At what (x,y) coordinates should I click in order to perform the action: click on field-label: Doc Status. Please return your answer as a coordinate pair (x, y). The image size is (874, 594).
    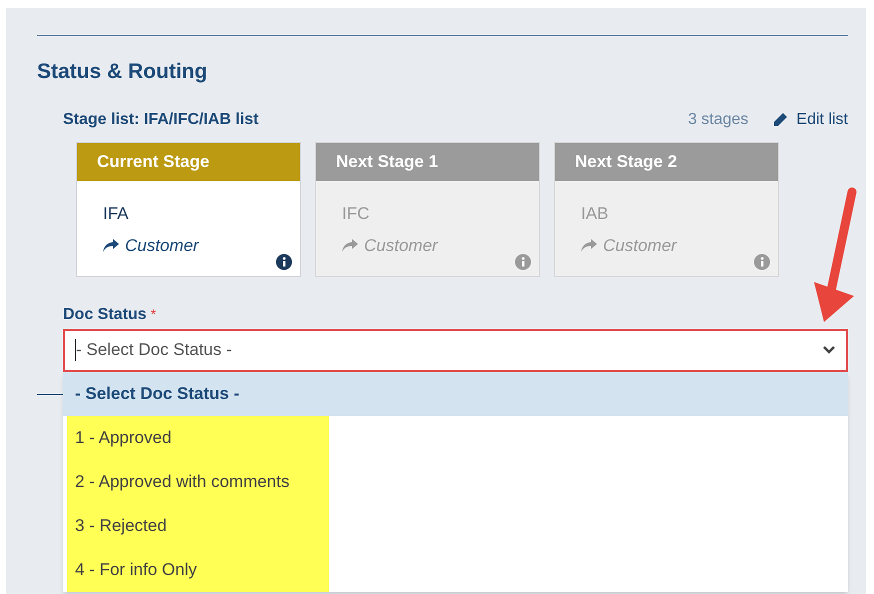
    Looking at the image, I should click on (105, 314).